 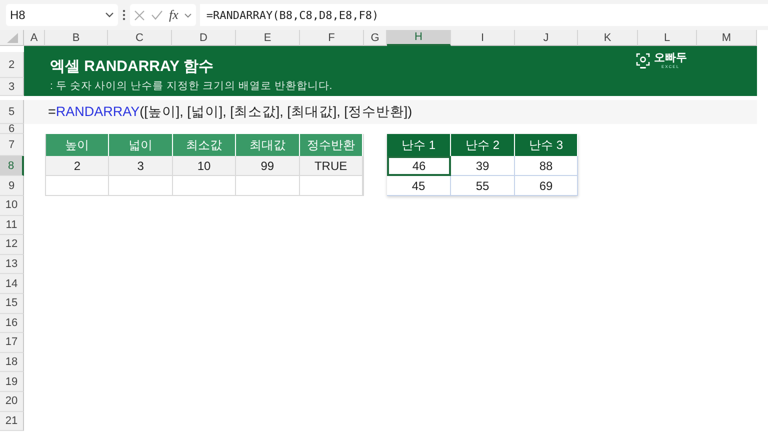 What do you see at coordinates (141, 166) in the screenshot?
I see `table-cell: 3` at bounding box center [141, 166].